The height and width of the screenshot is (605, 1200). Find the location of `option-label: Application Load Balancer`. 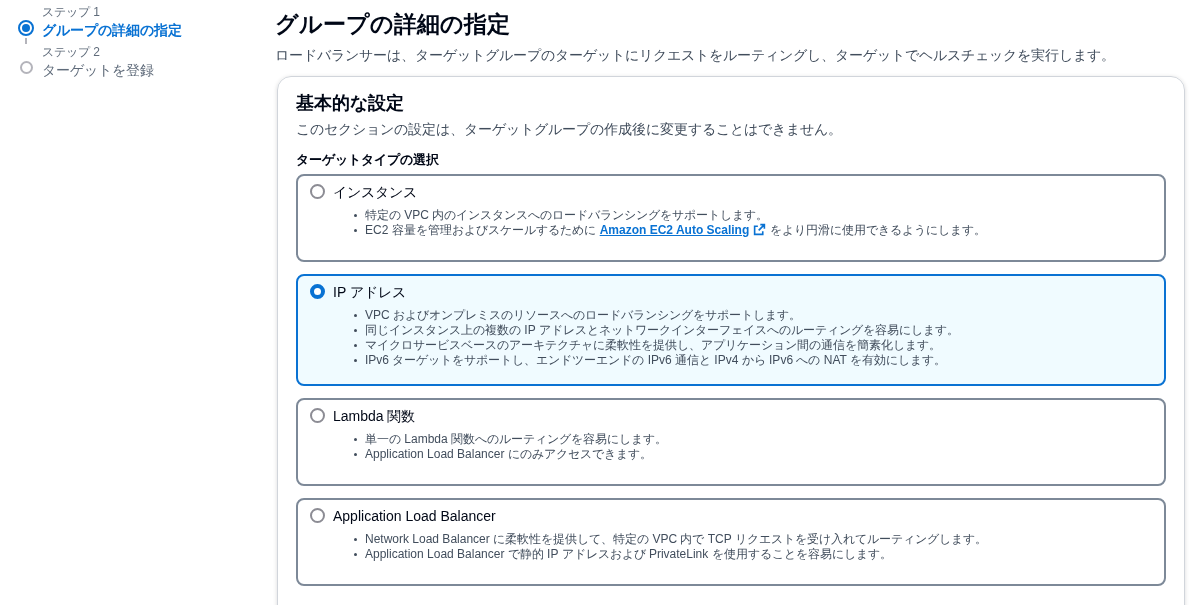

option-label: Application Load Balancer is located at coordinates (414, 516).